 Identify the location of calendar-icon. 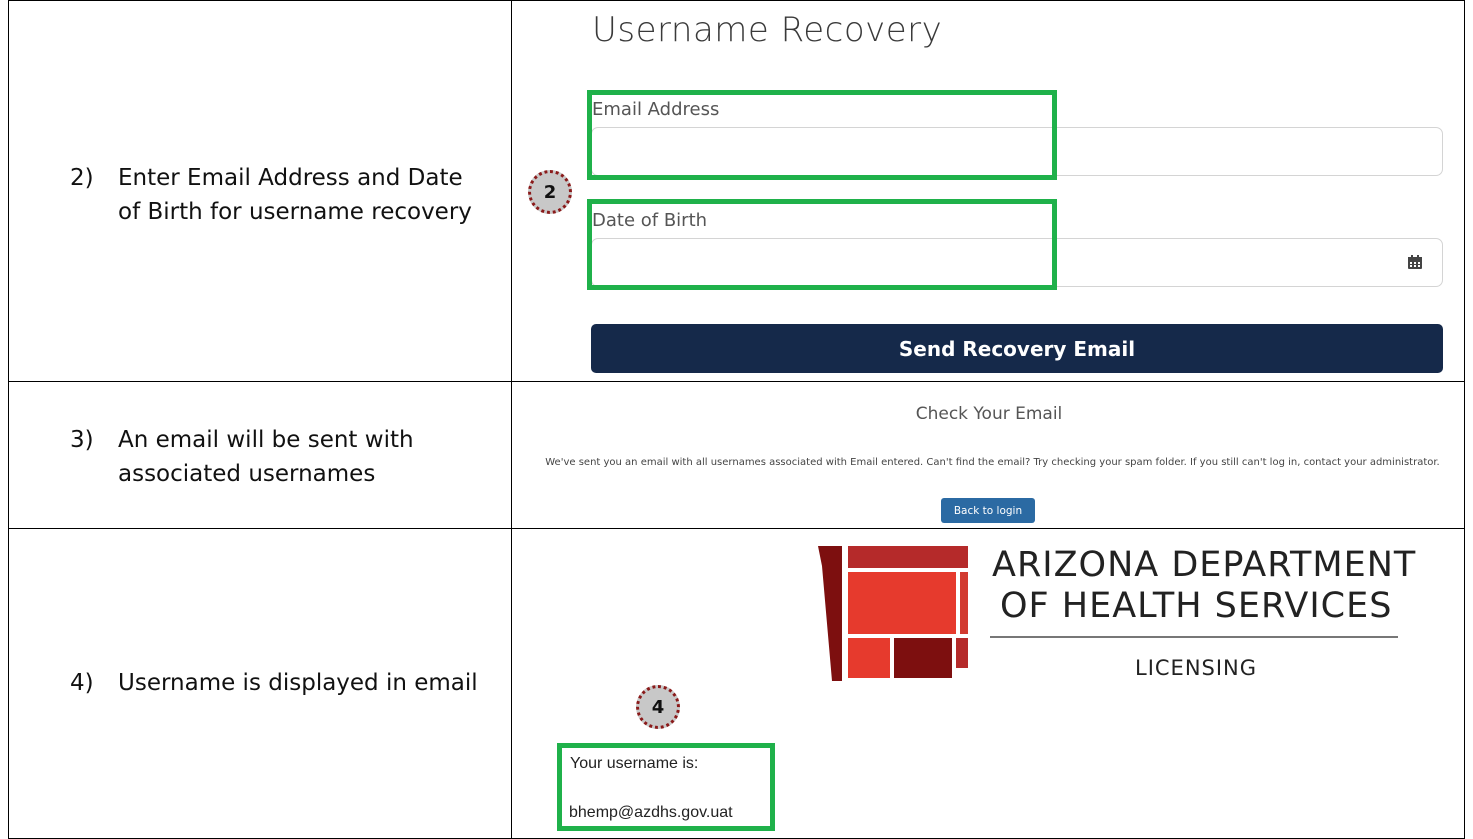
(1415, 262).